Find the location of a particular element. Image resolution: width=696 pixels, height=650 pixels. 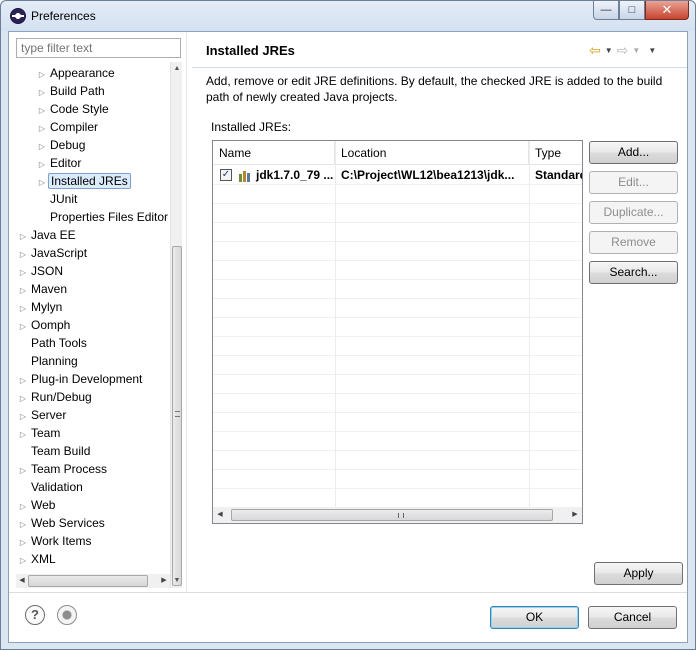

back-dropdown-icon: ▼ is located at coordinates (609, 50).